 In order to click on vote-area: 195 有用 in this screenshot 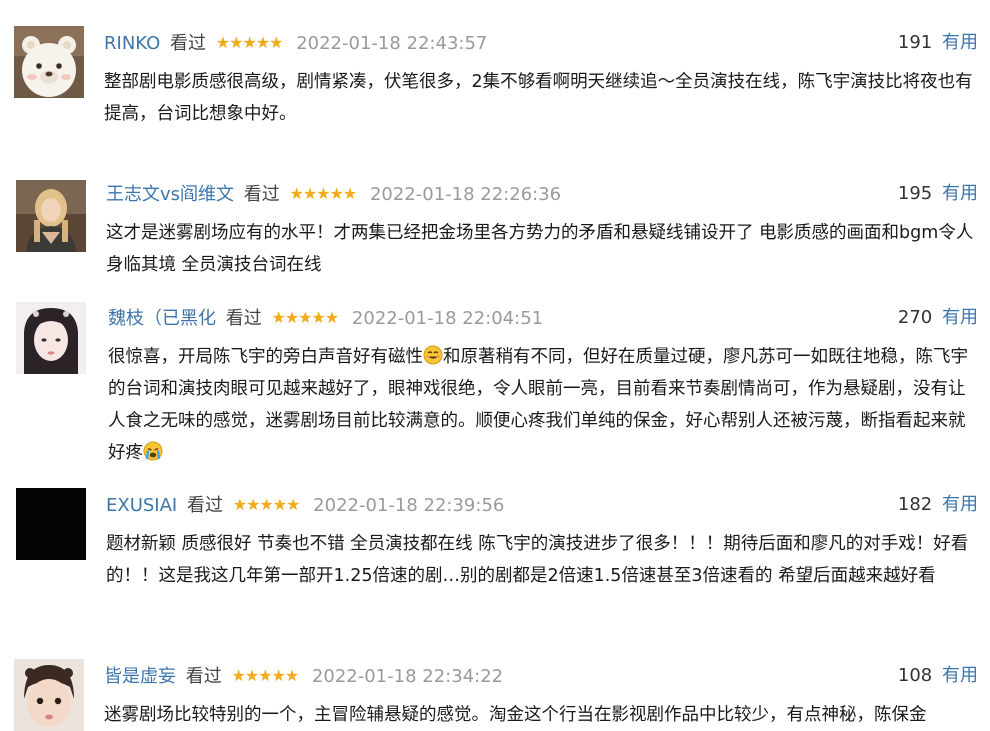, I will do `click(938, 194)`.